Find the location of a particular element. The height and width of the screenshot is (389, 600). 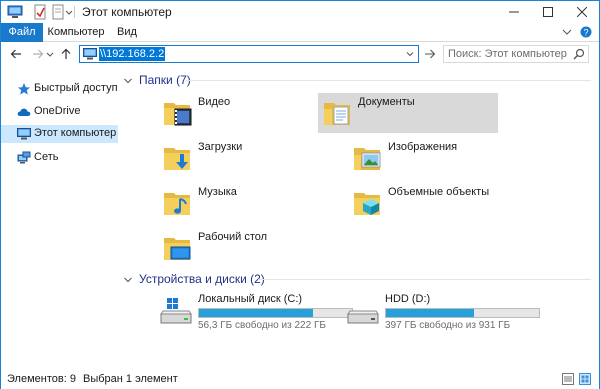

navigation-bar: \\192.168.2.2 Поиск: Этот компьютер is located at coordinates (300, 54).